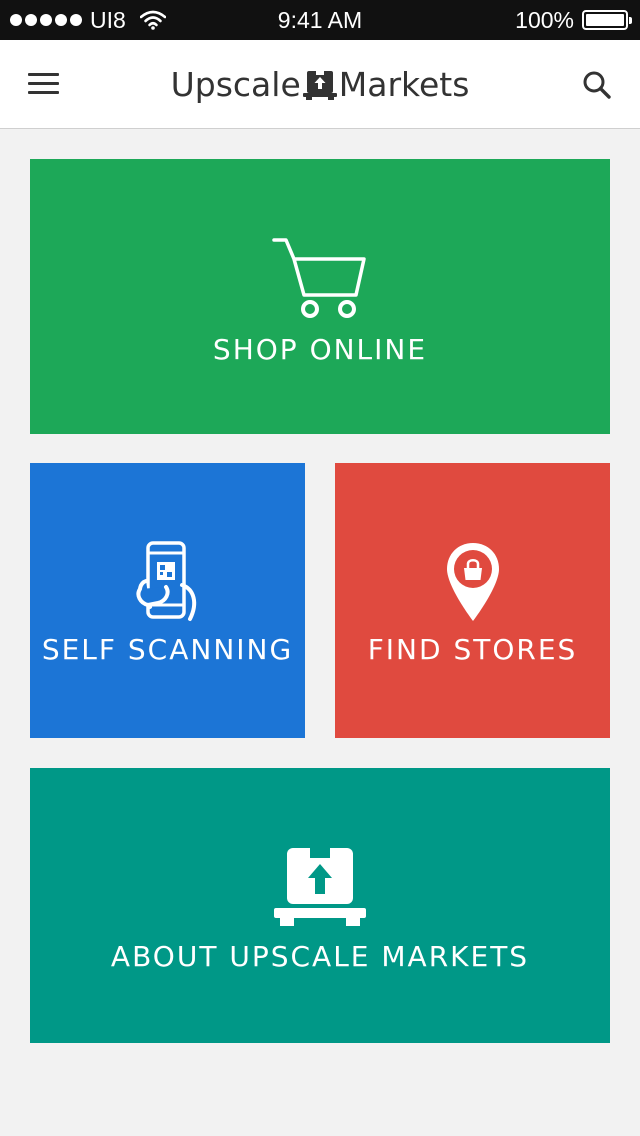 The height and width of the screenshot is (1136, 640). What do you see at coordinates (472, 649) in the screenshot?
I see `find-stores-label: FIND STORES` at bounding box center [472, 649].